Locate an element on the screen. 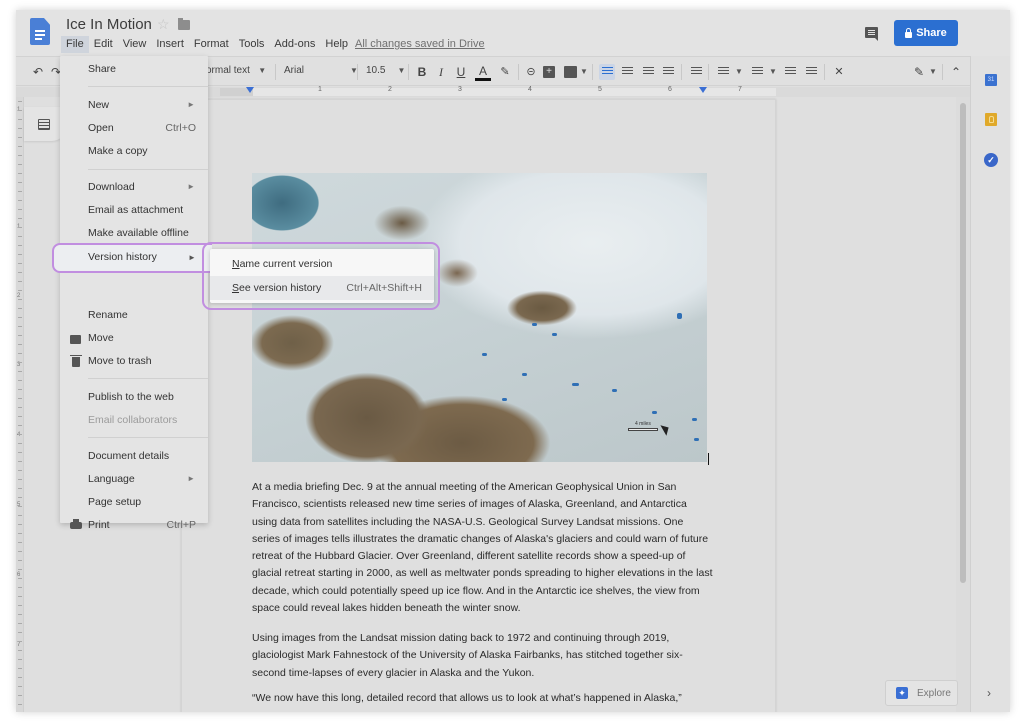  menu-item-make-a-copy: Make a copy is located at coordinates (134, 151).